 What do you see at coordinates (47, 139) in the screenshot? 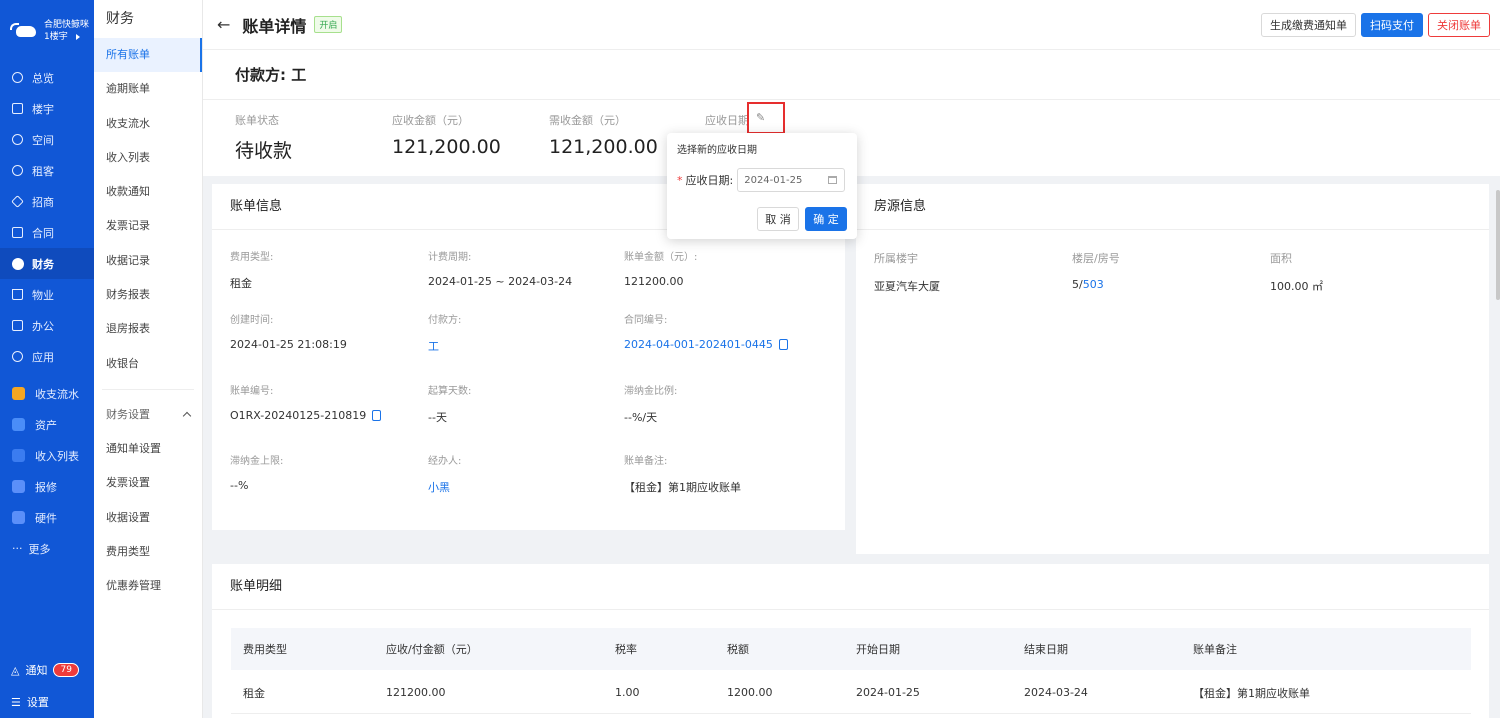
I see `nav-item-space: 空间` at bounding box center [47, 139].